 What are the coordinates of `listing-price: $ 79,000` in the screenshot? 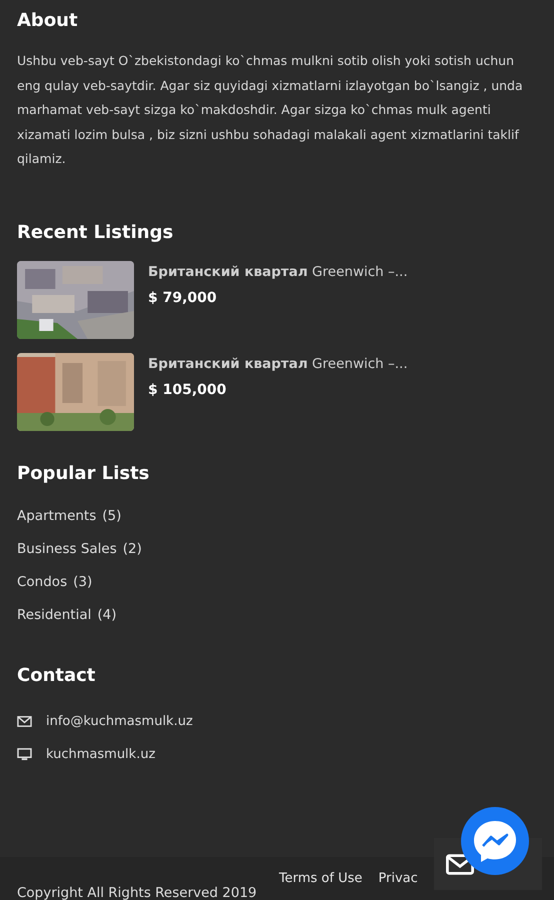 It's located at (182, 298).